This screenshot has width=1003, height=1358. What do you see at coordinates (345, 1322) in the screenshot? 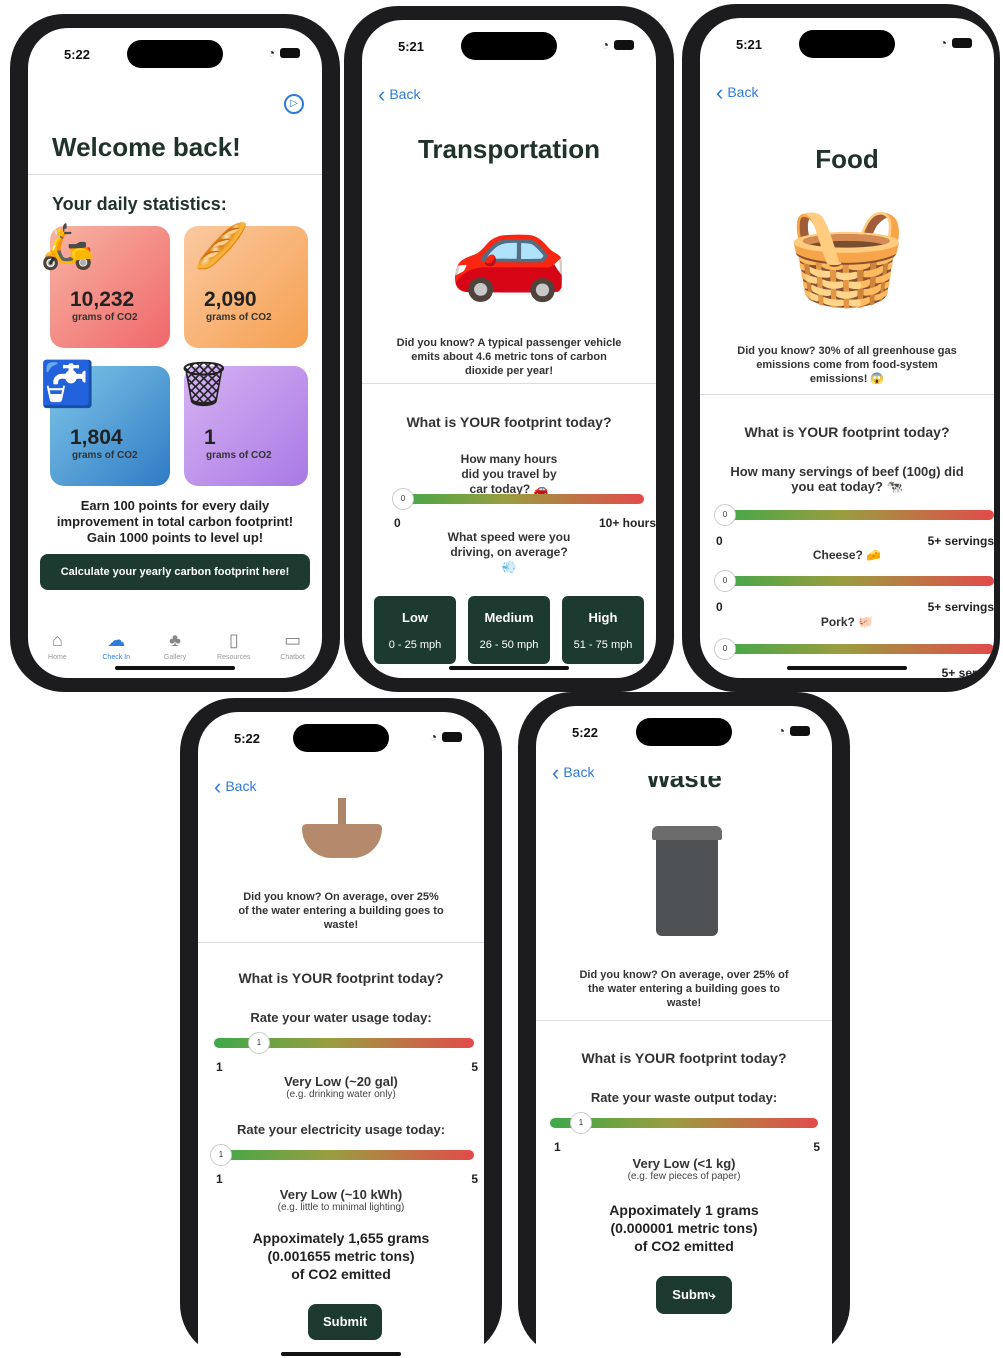
I see `submit-button: Submit` at bounding box center [345, 1322].